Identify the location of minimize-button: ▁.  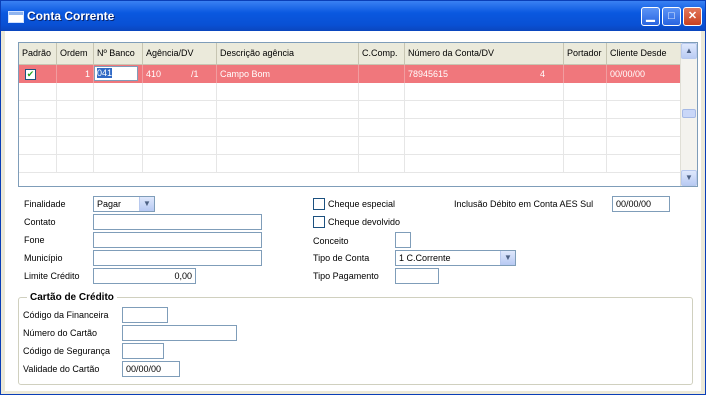
(650, 16).